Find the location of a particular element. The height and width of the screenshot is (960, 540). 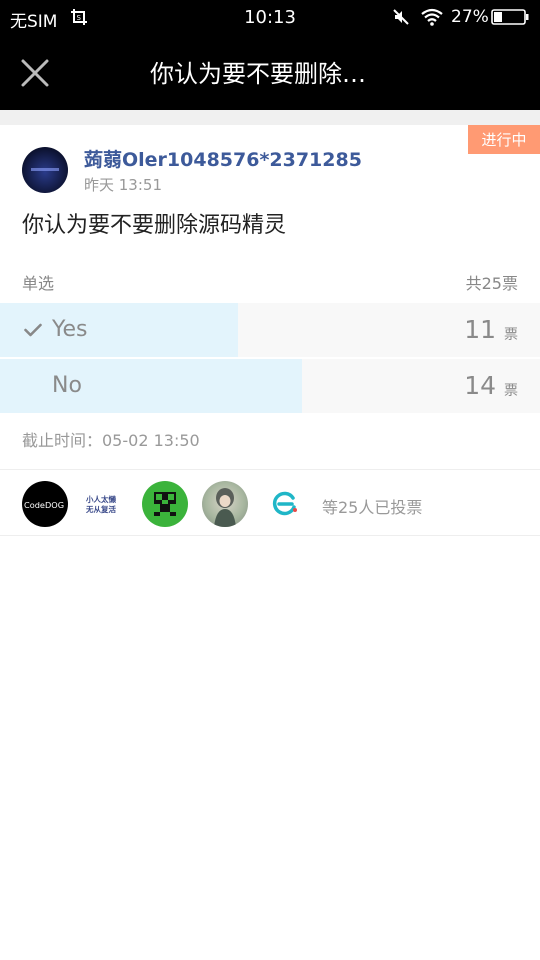

option-label: No is located at coordinates (67, 385).